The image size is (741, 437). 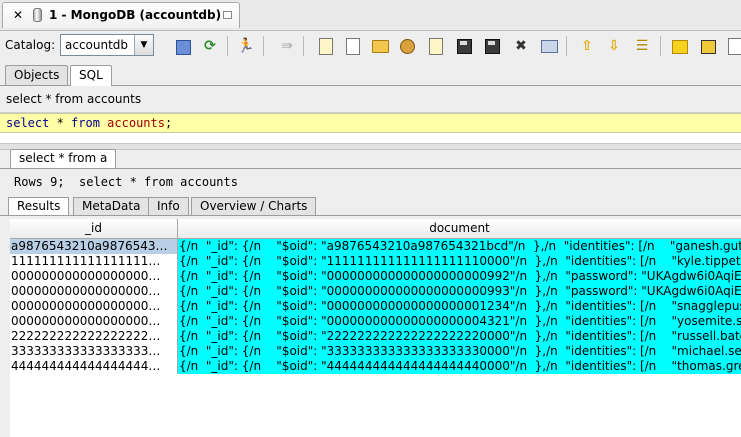 What do you see at coordinates (370, 15) in the screenshot?
I see `window-tab-bar: ✕ 1 - MongoDB (accountdb)` at bounding box center [370, 15].